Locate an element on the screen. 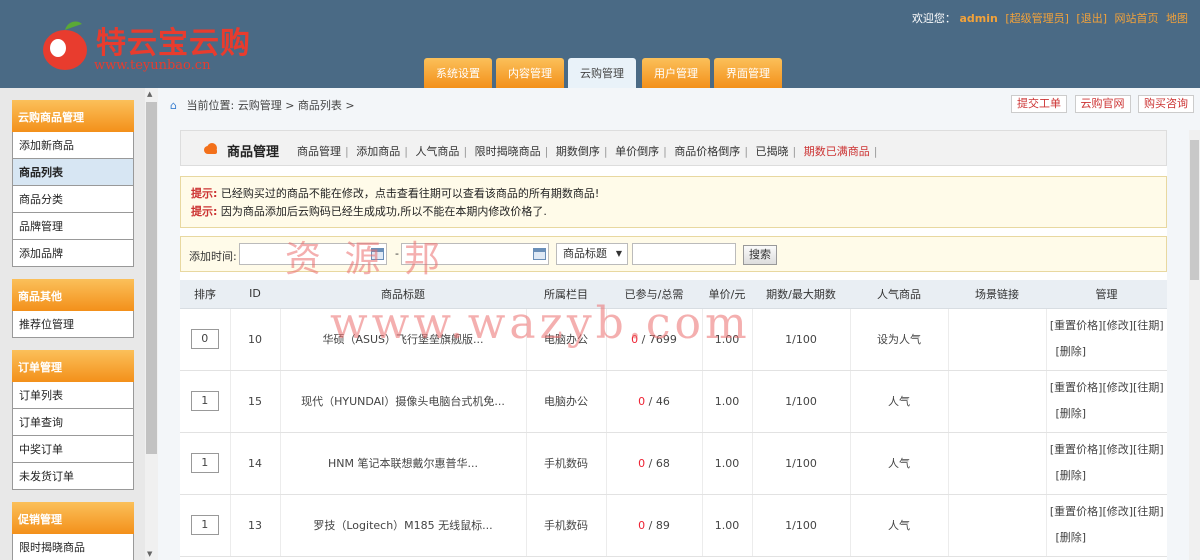 This screenshot has height=560, width=1200. scroll-down-icon: ▼ is located at coordinates (149, 554).